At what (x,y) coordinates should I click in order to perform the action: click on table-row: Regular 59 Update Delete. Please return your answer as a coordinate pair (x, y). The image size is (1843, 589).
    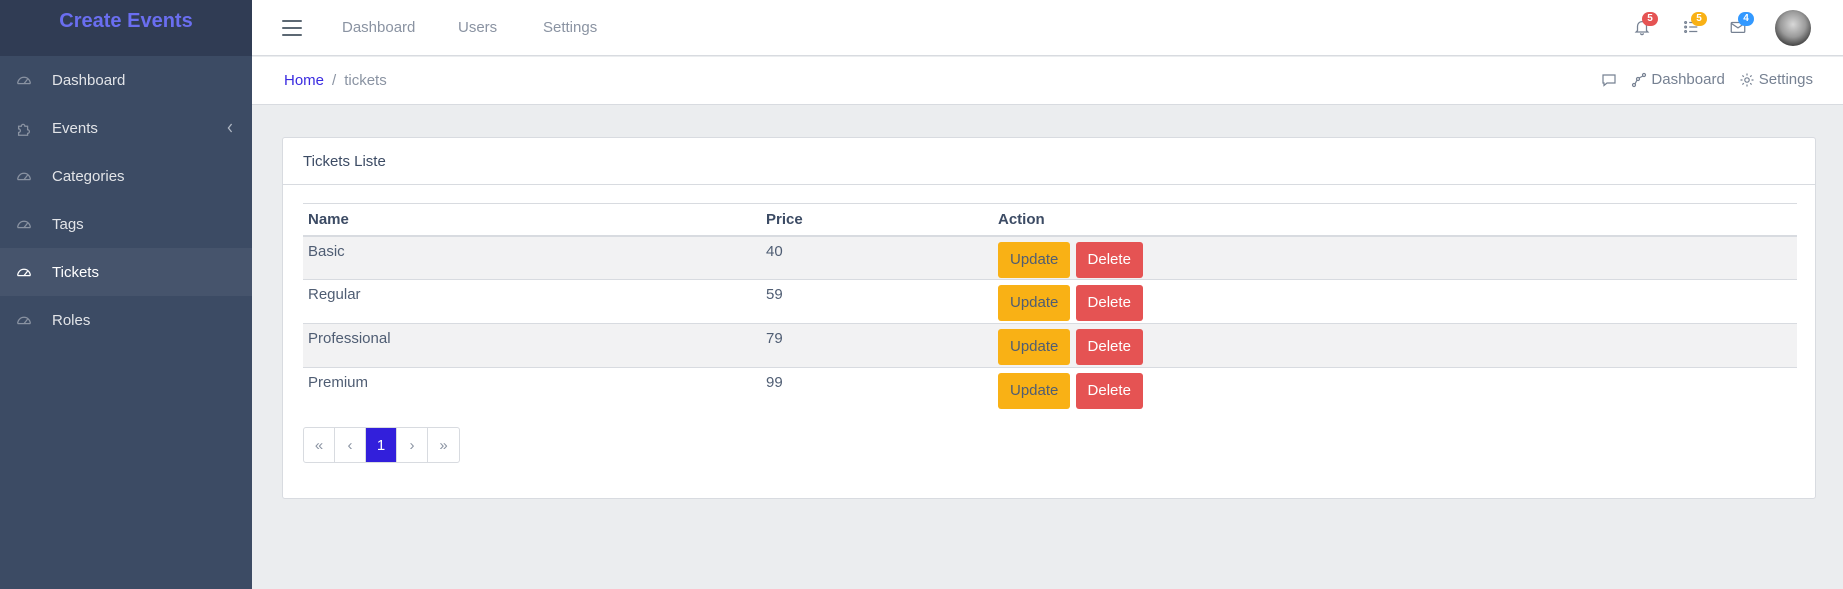
    Looking at the image, I should click on (1050, 301).